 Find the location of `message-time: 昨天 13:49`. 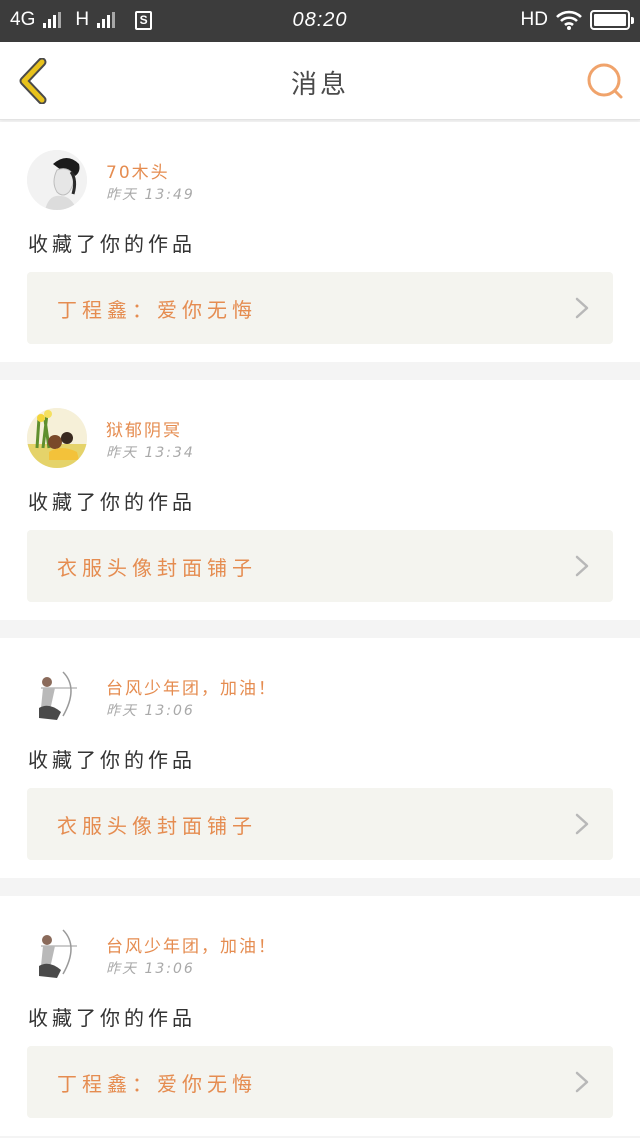

message-time: 昨天 13:49 is located at coordinates (150, 195).